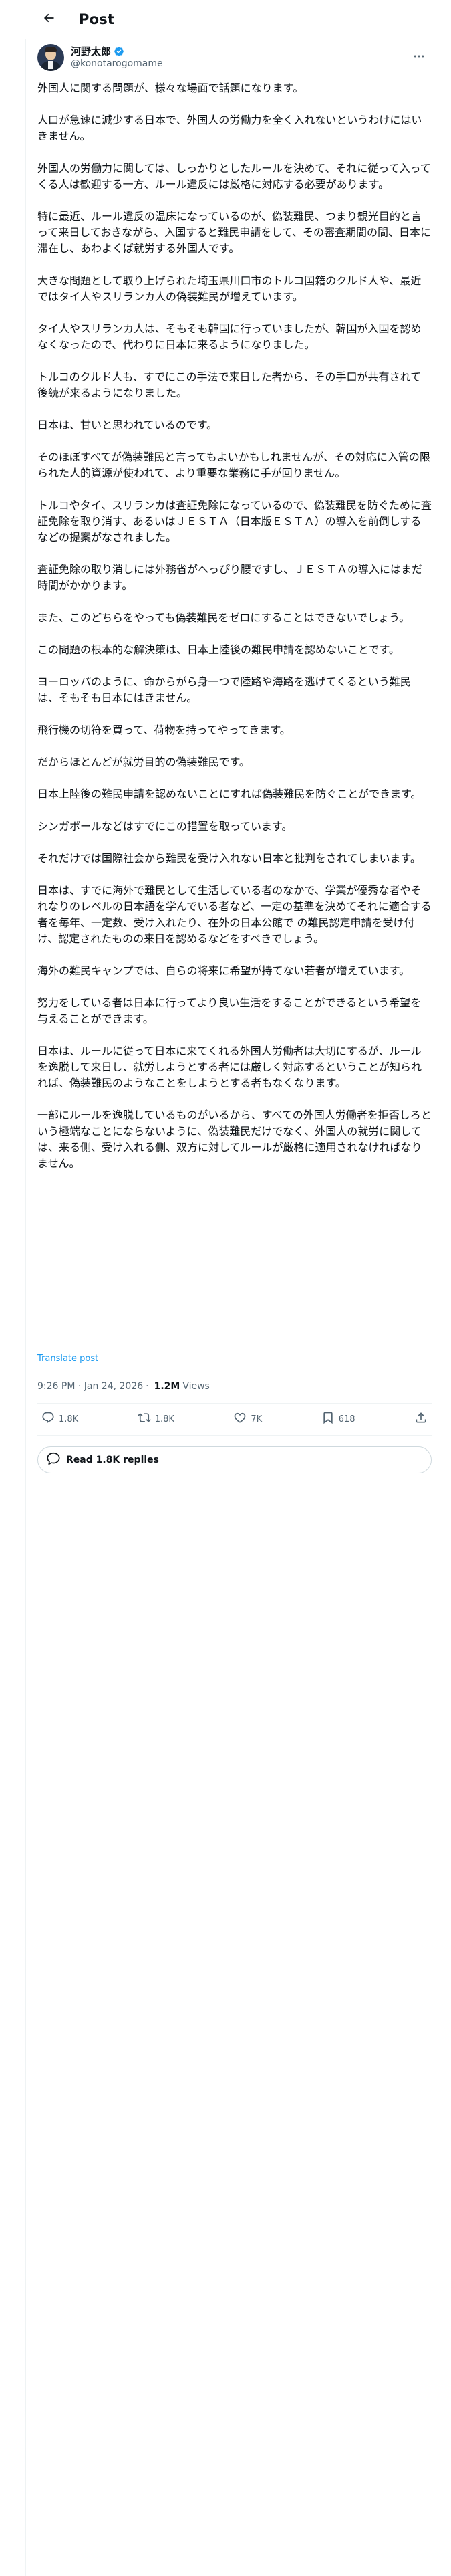 This screenshot has width=451, height=2576. What do you see at coordinates (112, 1460) in the screenshot?
I see `read-replies-label: Read 1.8K replies` at bounding box center [112, 1460].